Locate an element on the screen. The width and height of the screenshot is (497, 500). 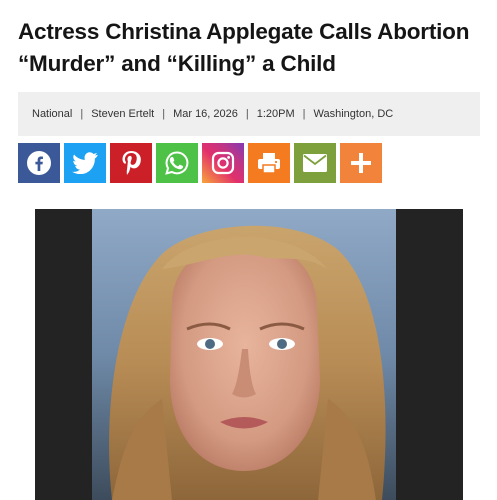
more-share-button is located at coordinates (361, 163).